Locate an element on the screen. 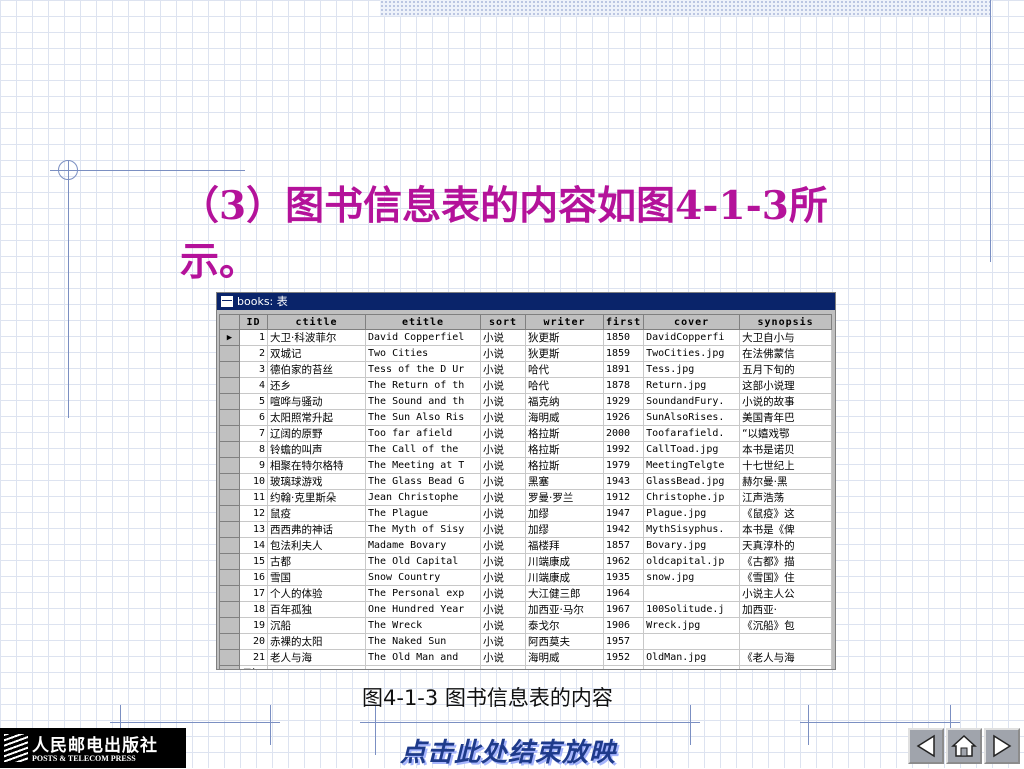 The width and height of the screenshot is (1024, 769). table-cell: 相聚在特尔格特 is located at coordinates (316, 465).